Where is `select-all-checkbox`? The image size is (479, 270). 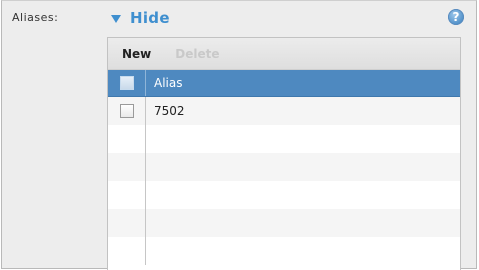 select-all-checkbox is located at coordinates (126, 83).